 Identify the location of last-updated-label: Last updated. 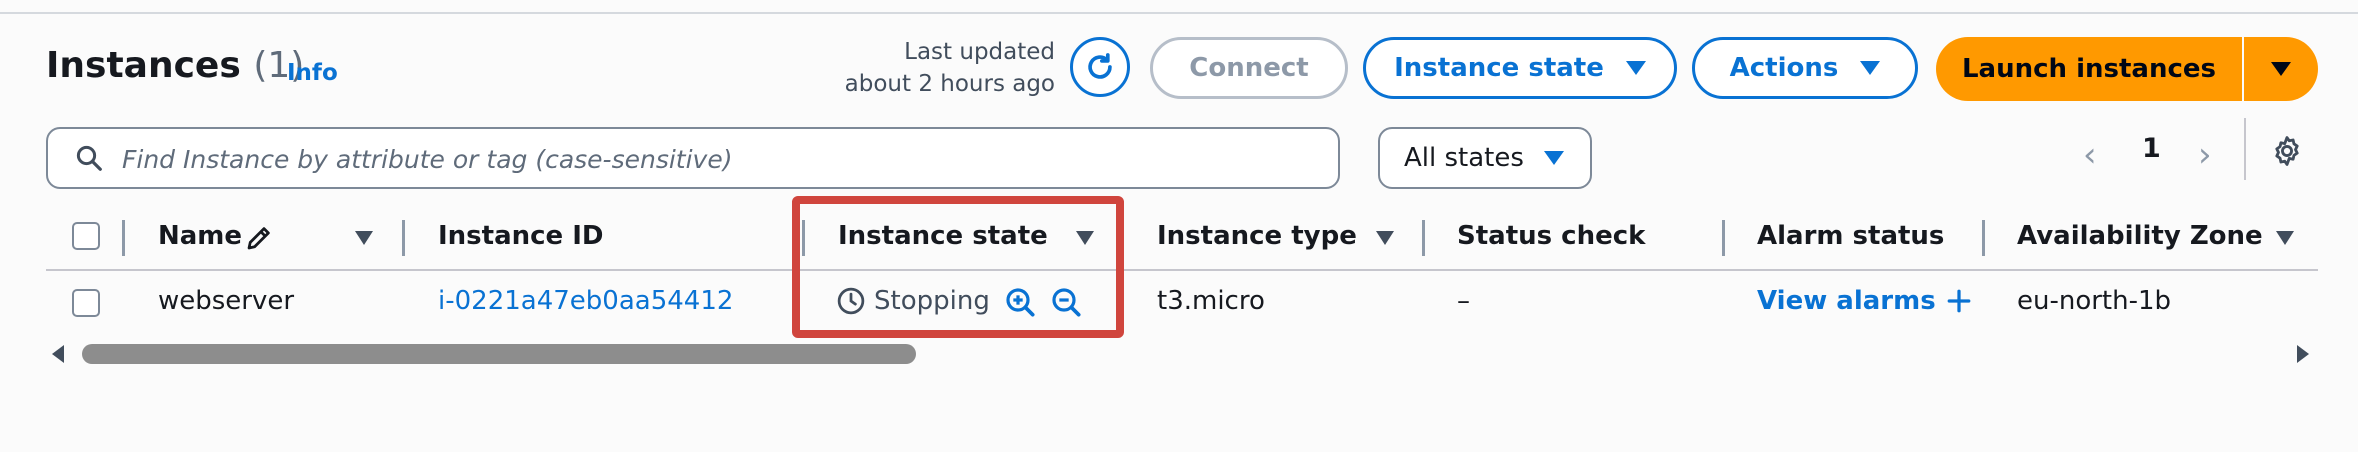
(979, 52).